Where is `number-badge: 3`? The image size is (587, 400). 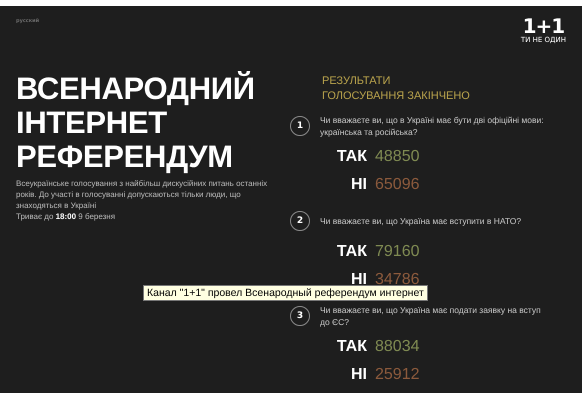
number-badge: 3 is located at coordinates (300, 316).